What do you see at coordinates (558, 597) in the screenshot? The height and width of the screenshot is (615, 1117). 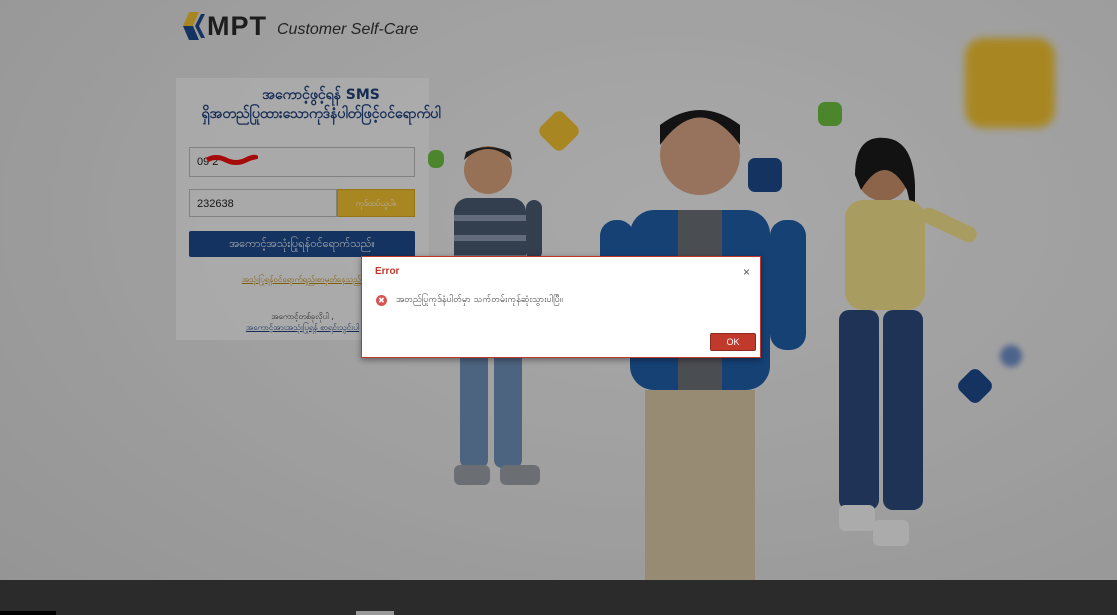 I see `footer` at bounding box center [558, 597].